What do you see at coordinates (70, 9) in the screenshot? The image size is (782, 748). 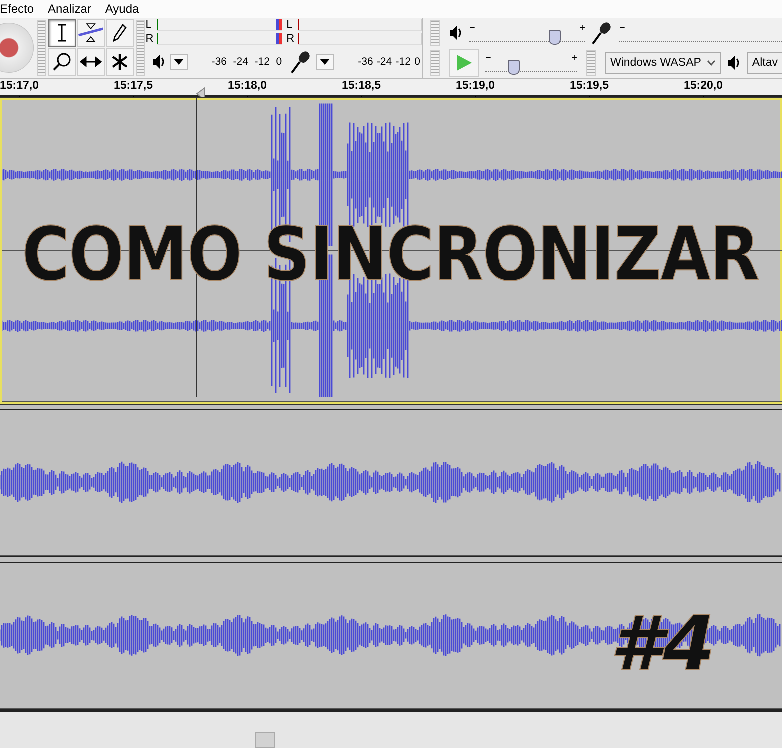 I see `menu-item: Analizar` at bounding box center [70, 9].